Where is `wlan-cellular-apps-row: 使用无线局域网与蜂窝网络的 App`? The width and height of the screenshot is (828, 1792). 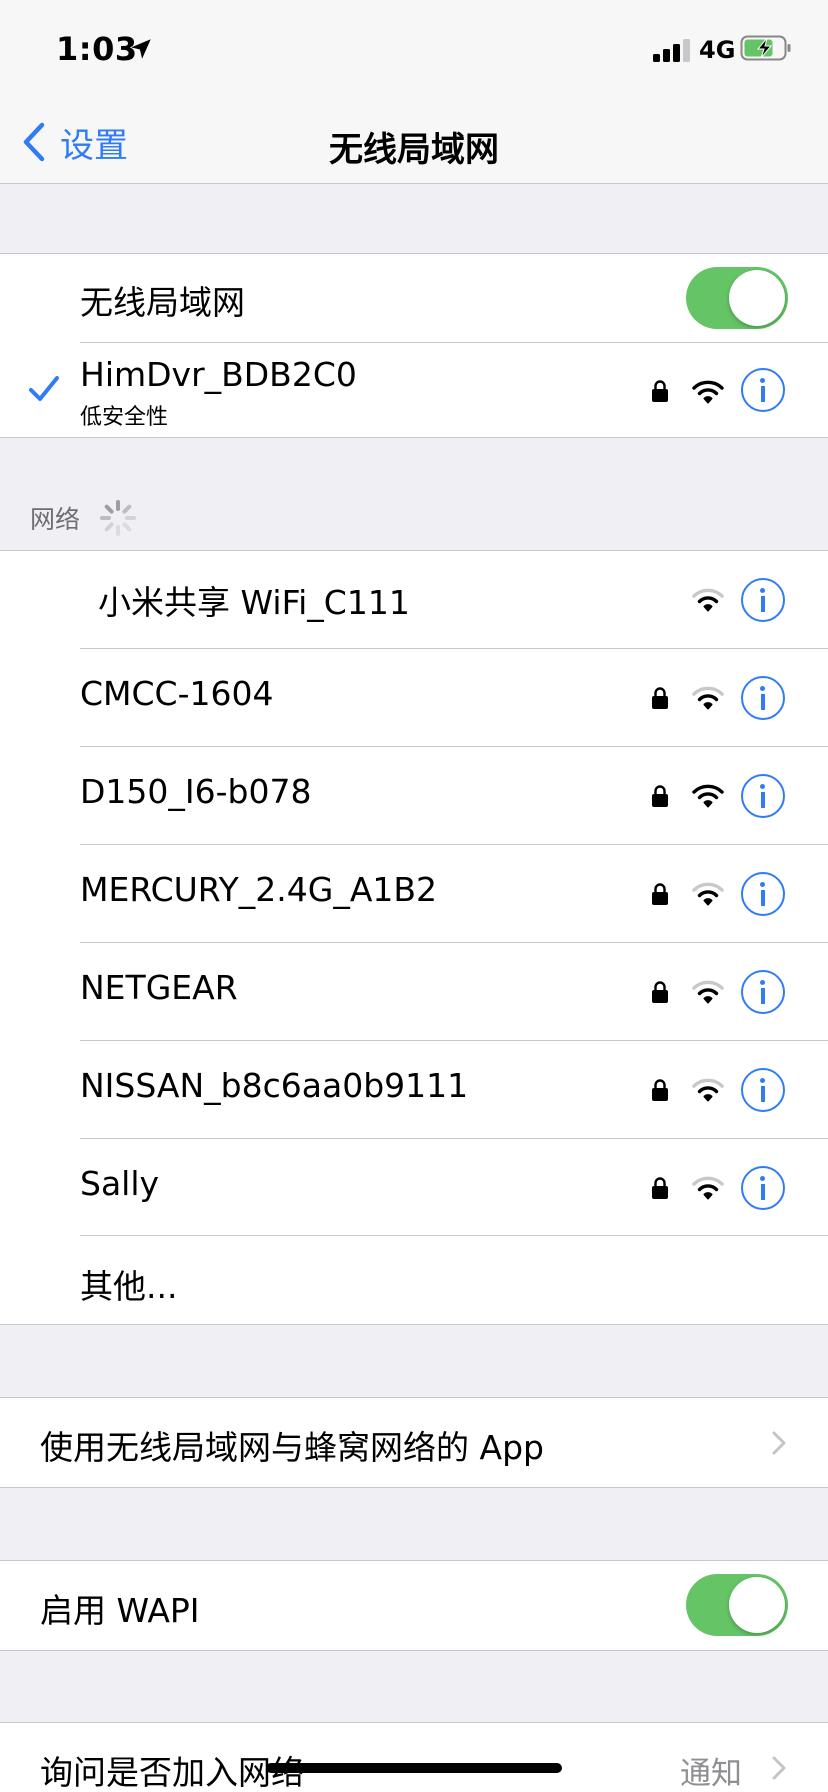 wlan-cellular-apps-row: 使用无线局域网与蜂窝网络的 App is located at coordinates (414, 1442).